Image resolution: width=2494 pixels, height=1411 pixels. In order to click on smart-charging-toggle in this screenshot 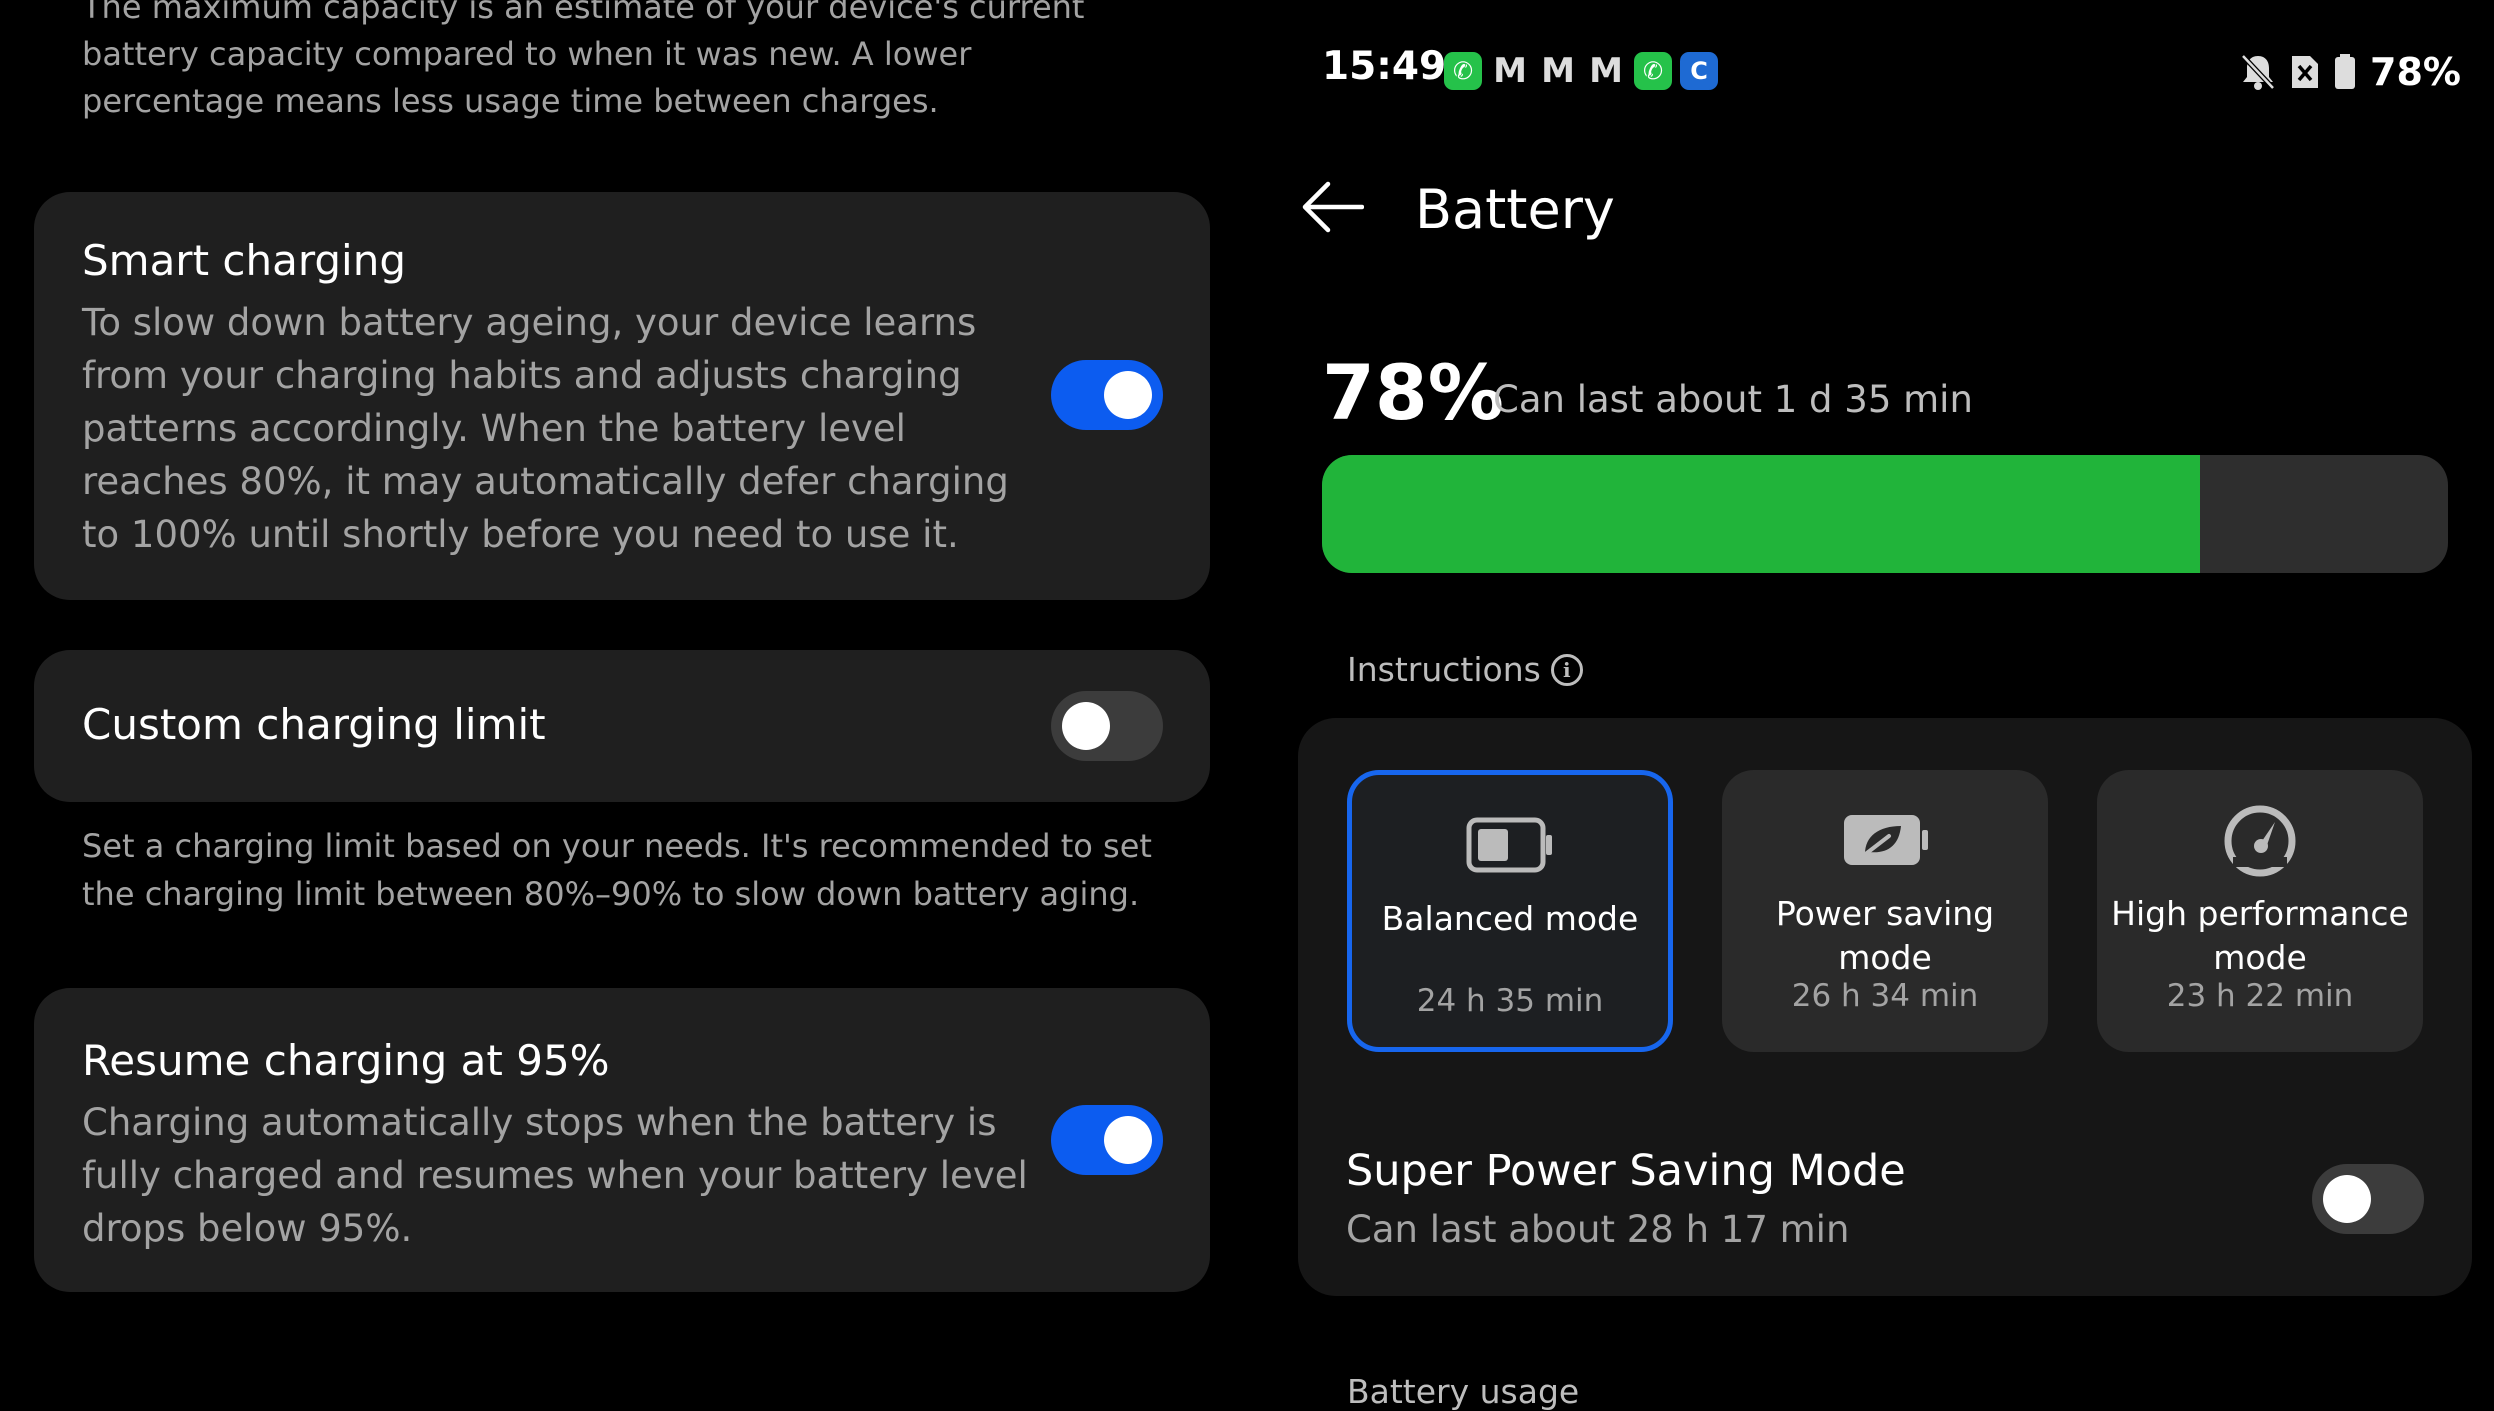, I will do `click(1107, 395)`.